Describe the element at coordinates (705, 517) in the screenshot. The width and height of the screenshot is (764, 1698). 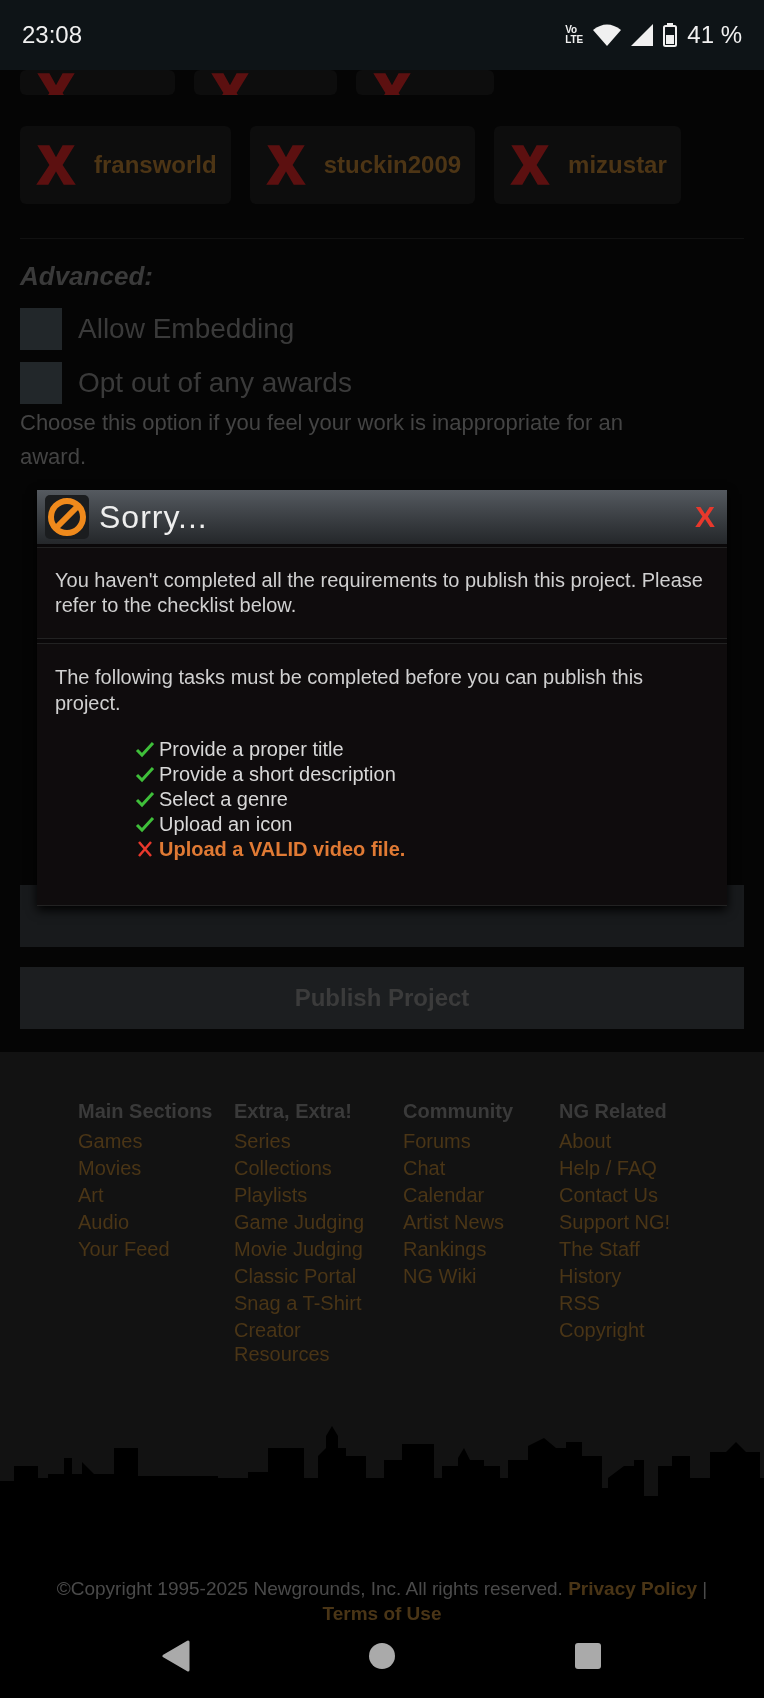
I see `close-button: X` at that location.